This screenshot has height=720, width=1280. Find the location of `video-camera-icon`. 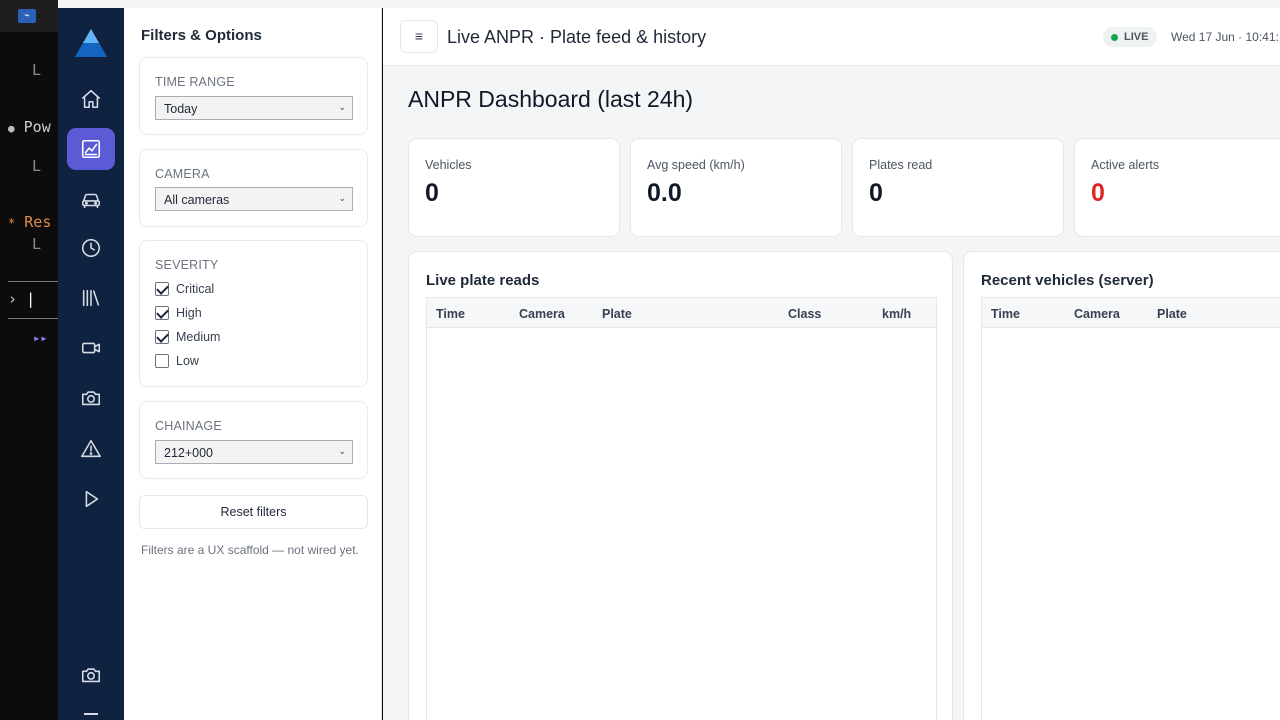

video-camera-icon is located at coordinates (91, 348).